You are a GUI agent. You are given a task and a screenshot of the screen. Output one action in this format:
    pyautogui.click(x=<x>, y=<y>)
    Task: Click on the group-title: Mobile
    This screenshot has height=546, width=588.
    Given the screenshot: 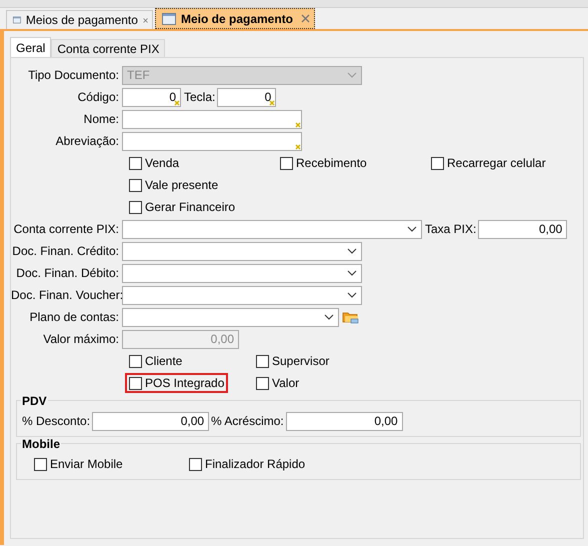 What is the action you would take?
    pyautogui.click(x=41, y=444)
    